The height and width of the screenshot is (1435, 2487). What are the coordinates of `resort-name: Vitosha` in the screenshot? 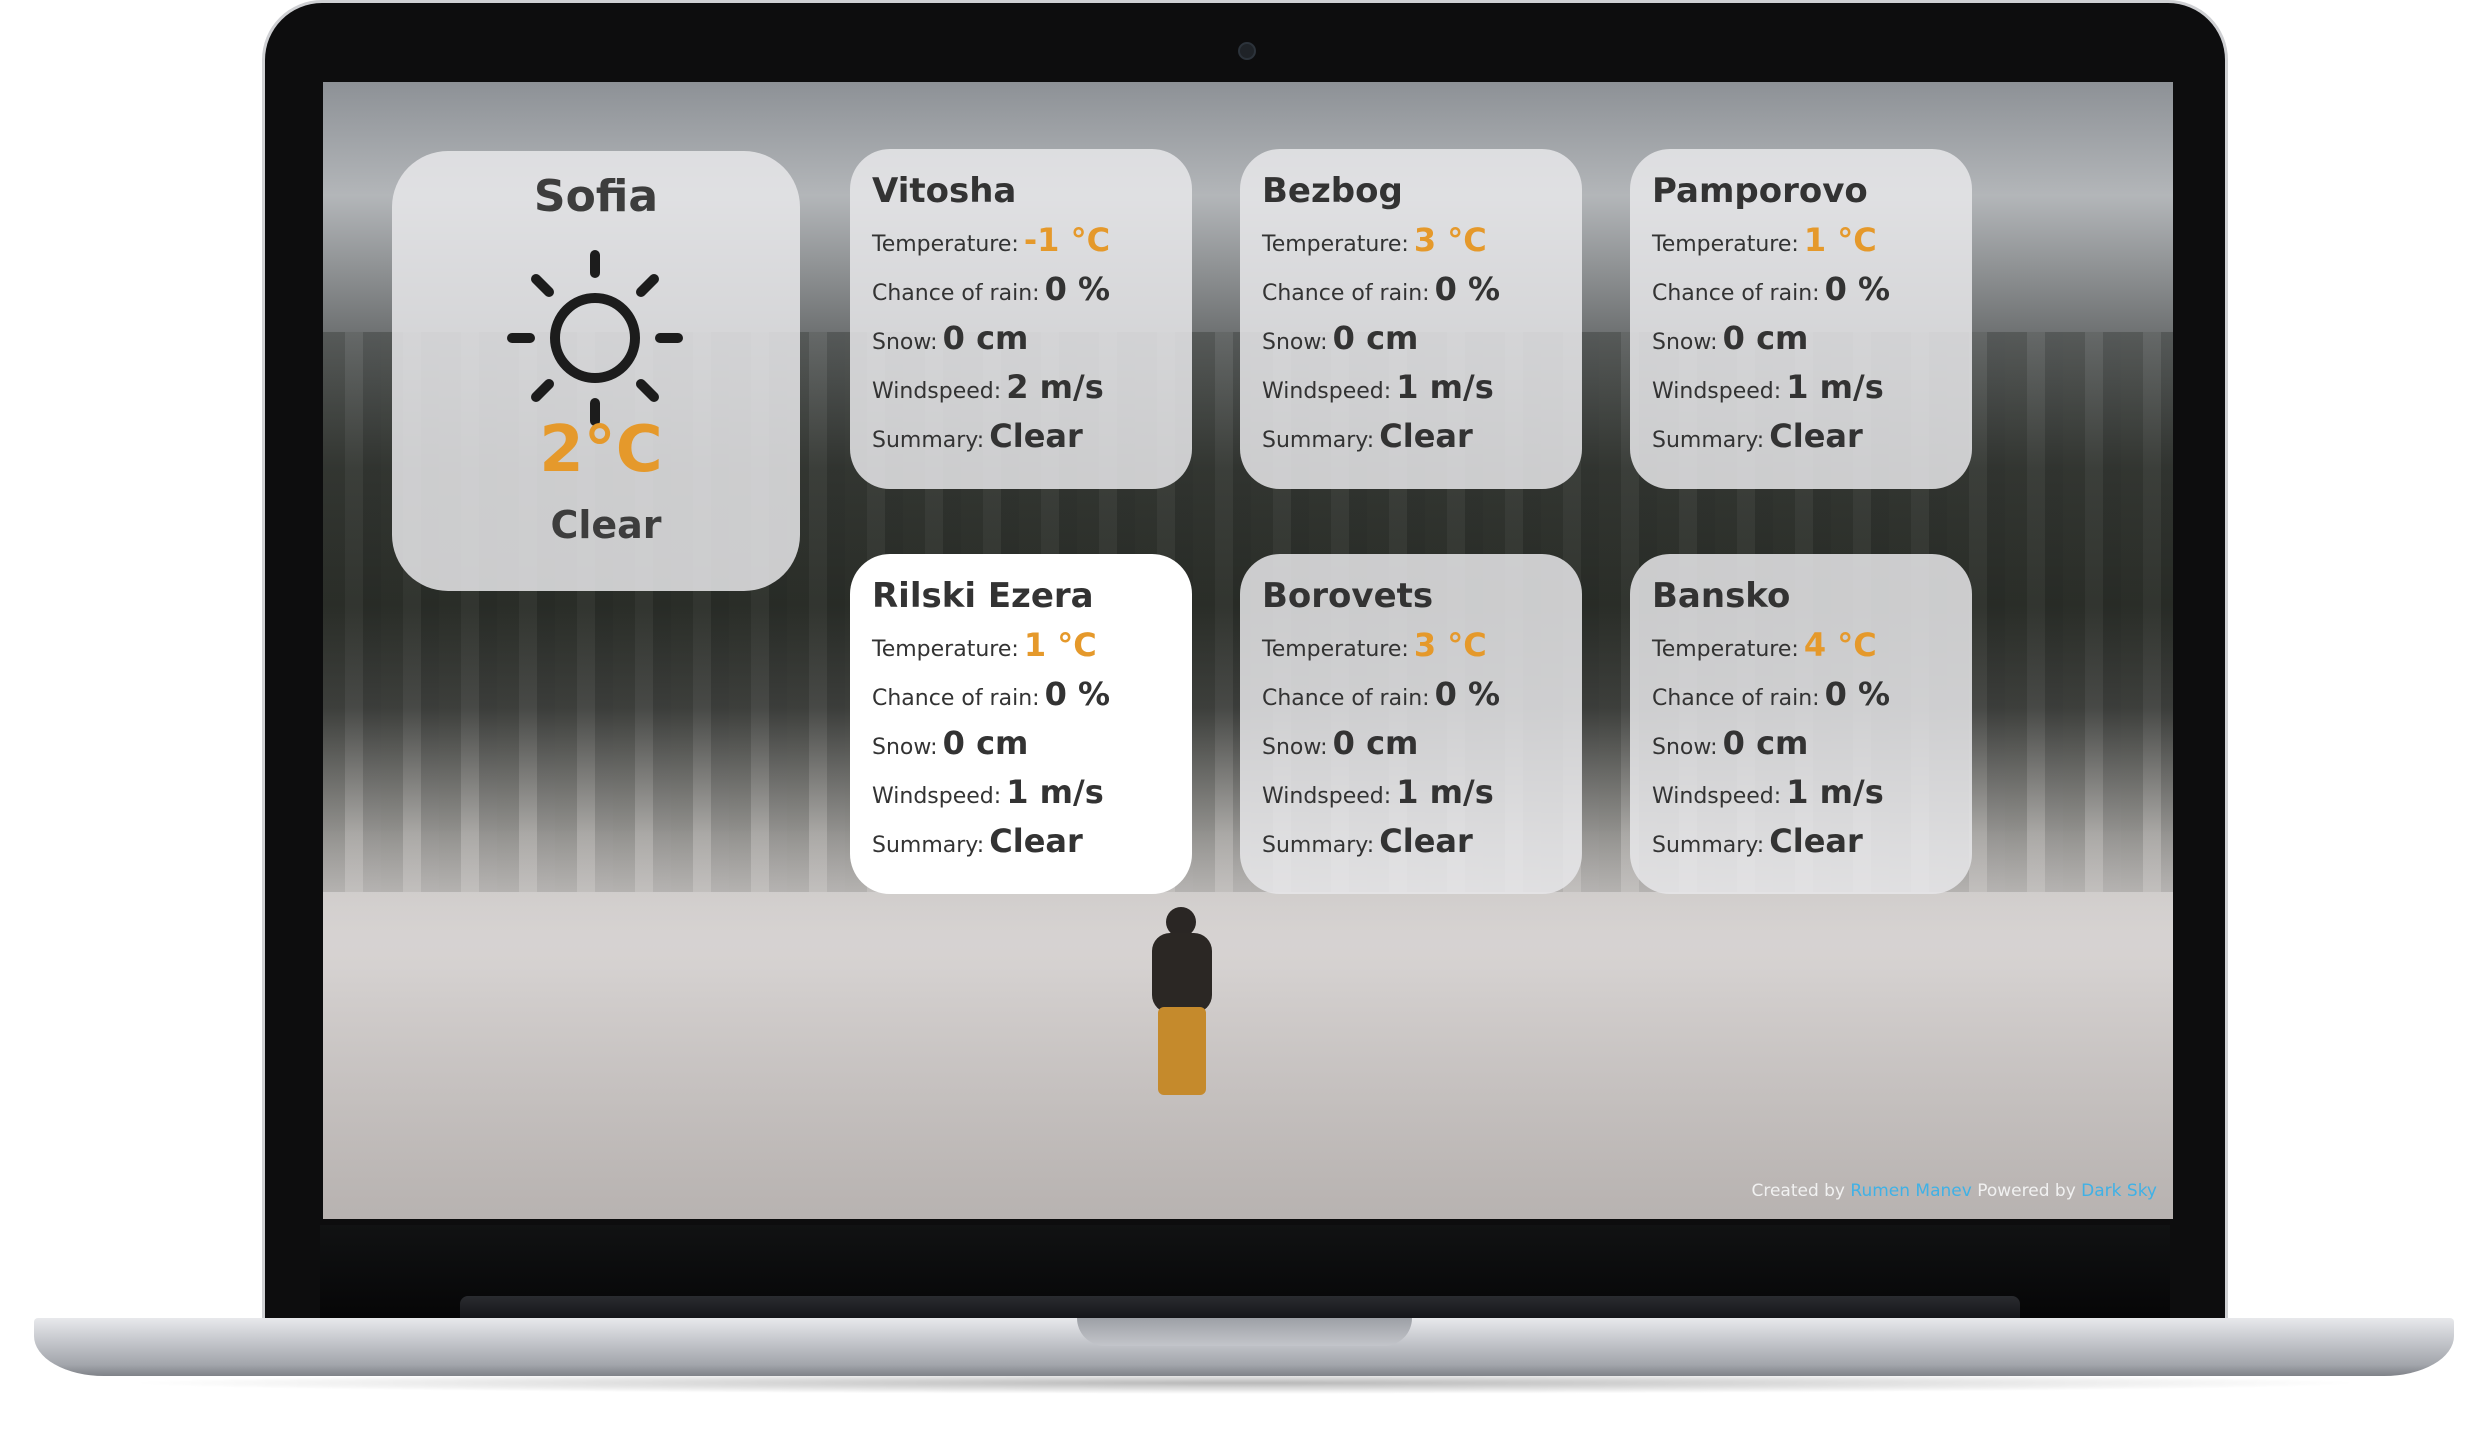 It's located at (944, 191).